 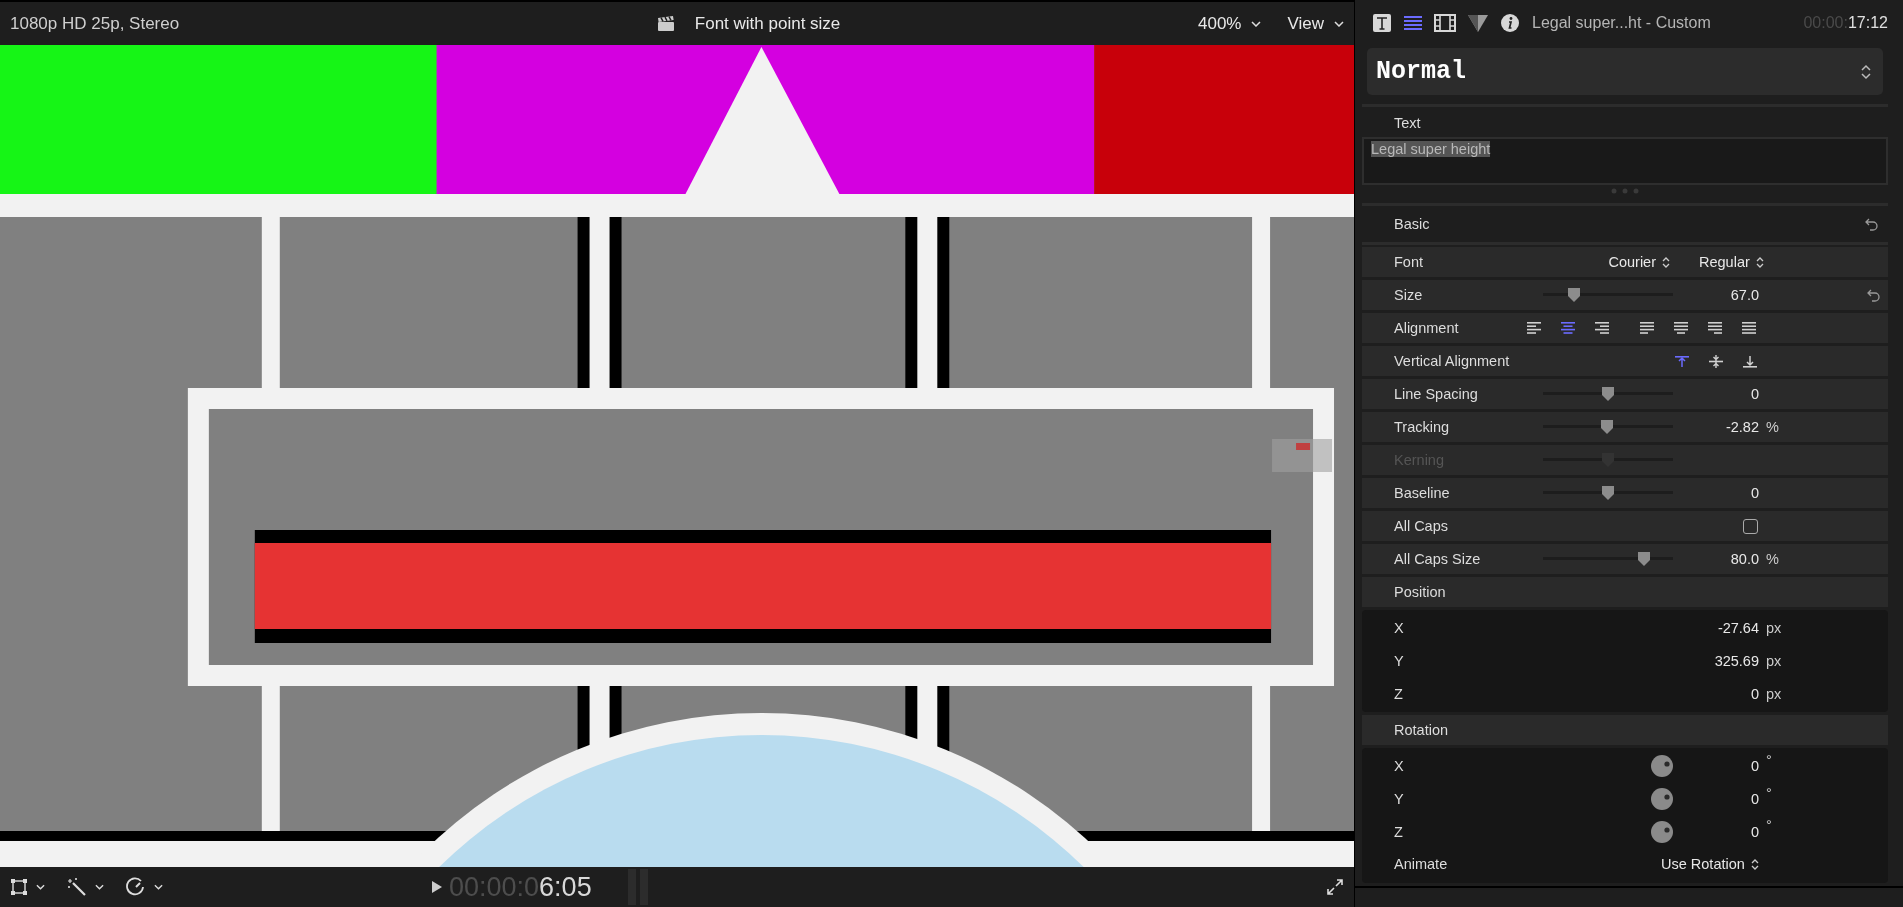 I want to click on text-tab, so click(x=1413, y=22).